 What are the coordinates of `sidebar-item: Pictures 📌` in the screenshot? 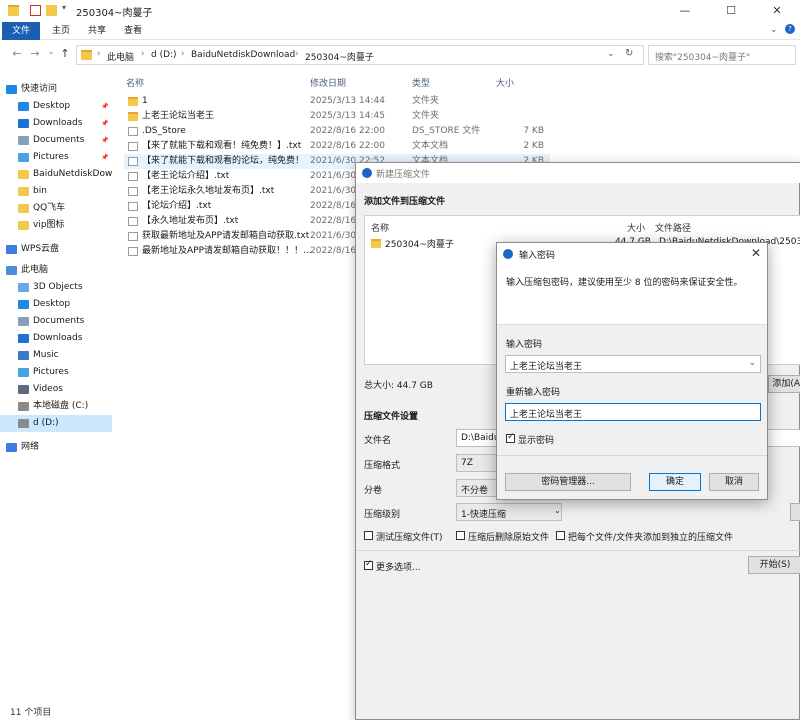 It's located at (56, 157).